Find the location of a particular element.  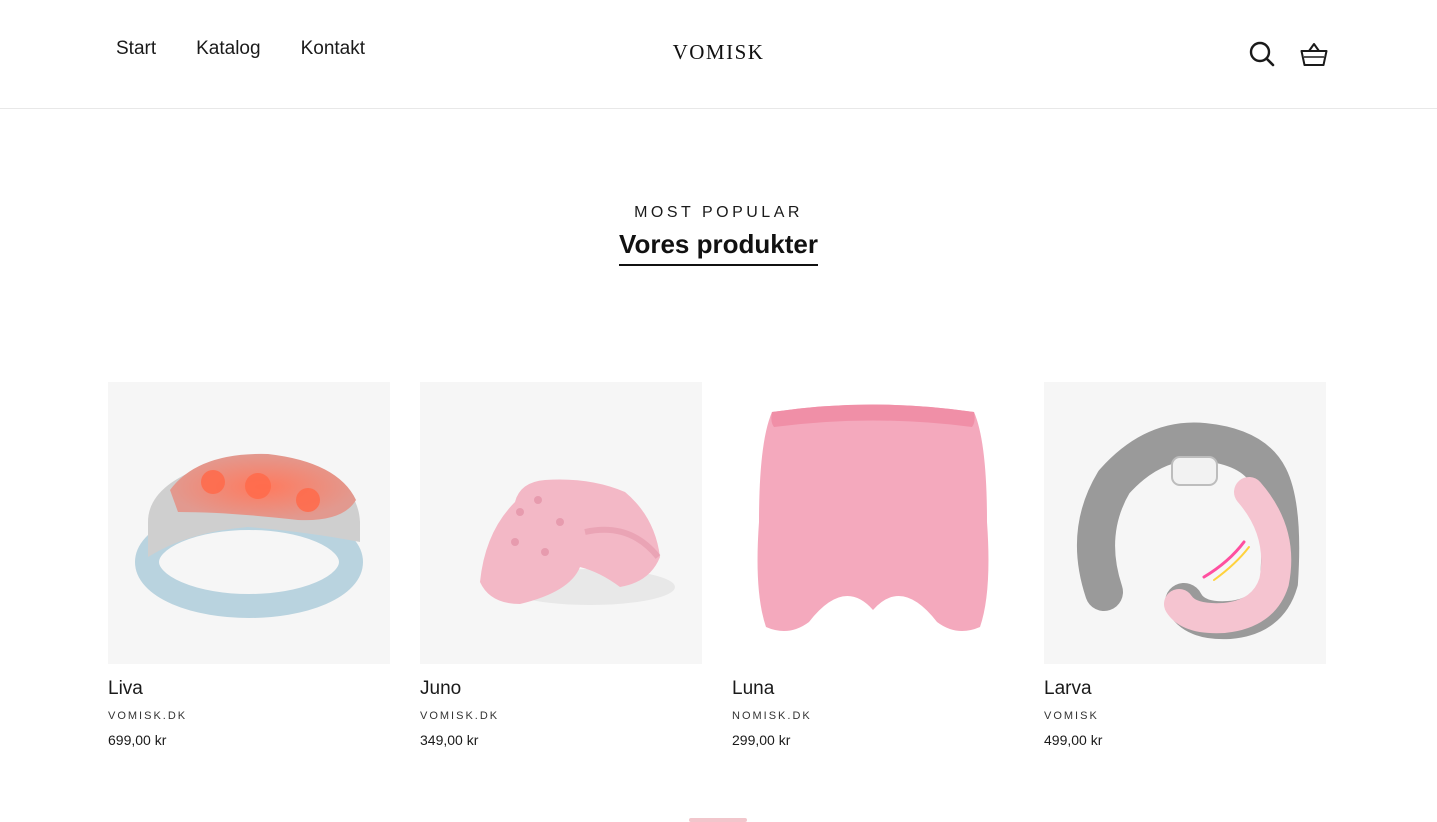

site-header: Start Katalog Kontakt VOMISK is located at coordinates (718, 54).